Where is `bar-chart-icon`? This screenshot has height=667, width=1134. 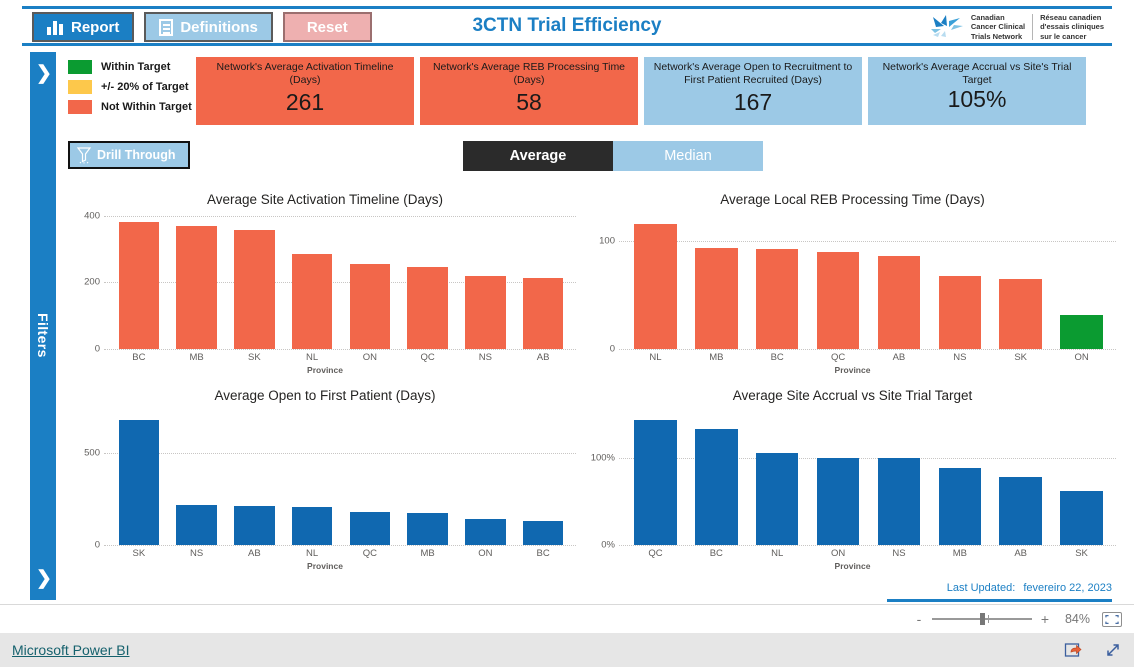
bar-chart-icon is located at coordinates (55, 27).